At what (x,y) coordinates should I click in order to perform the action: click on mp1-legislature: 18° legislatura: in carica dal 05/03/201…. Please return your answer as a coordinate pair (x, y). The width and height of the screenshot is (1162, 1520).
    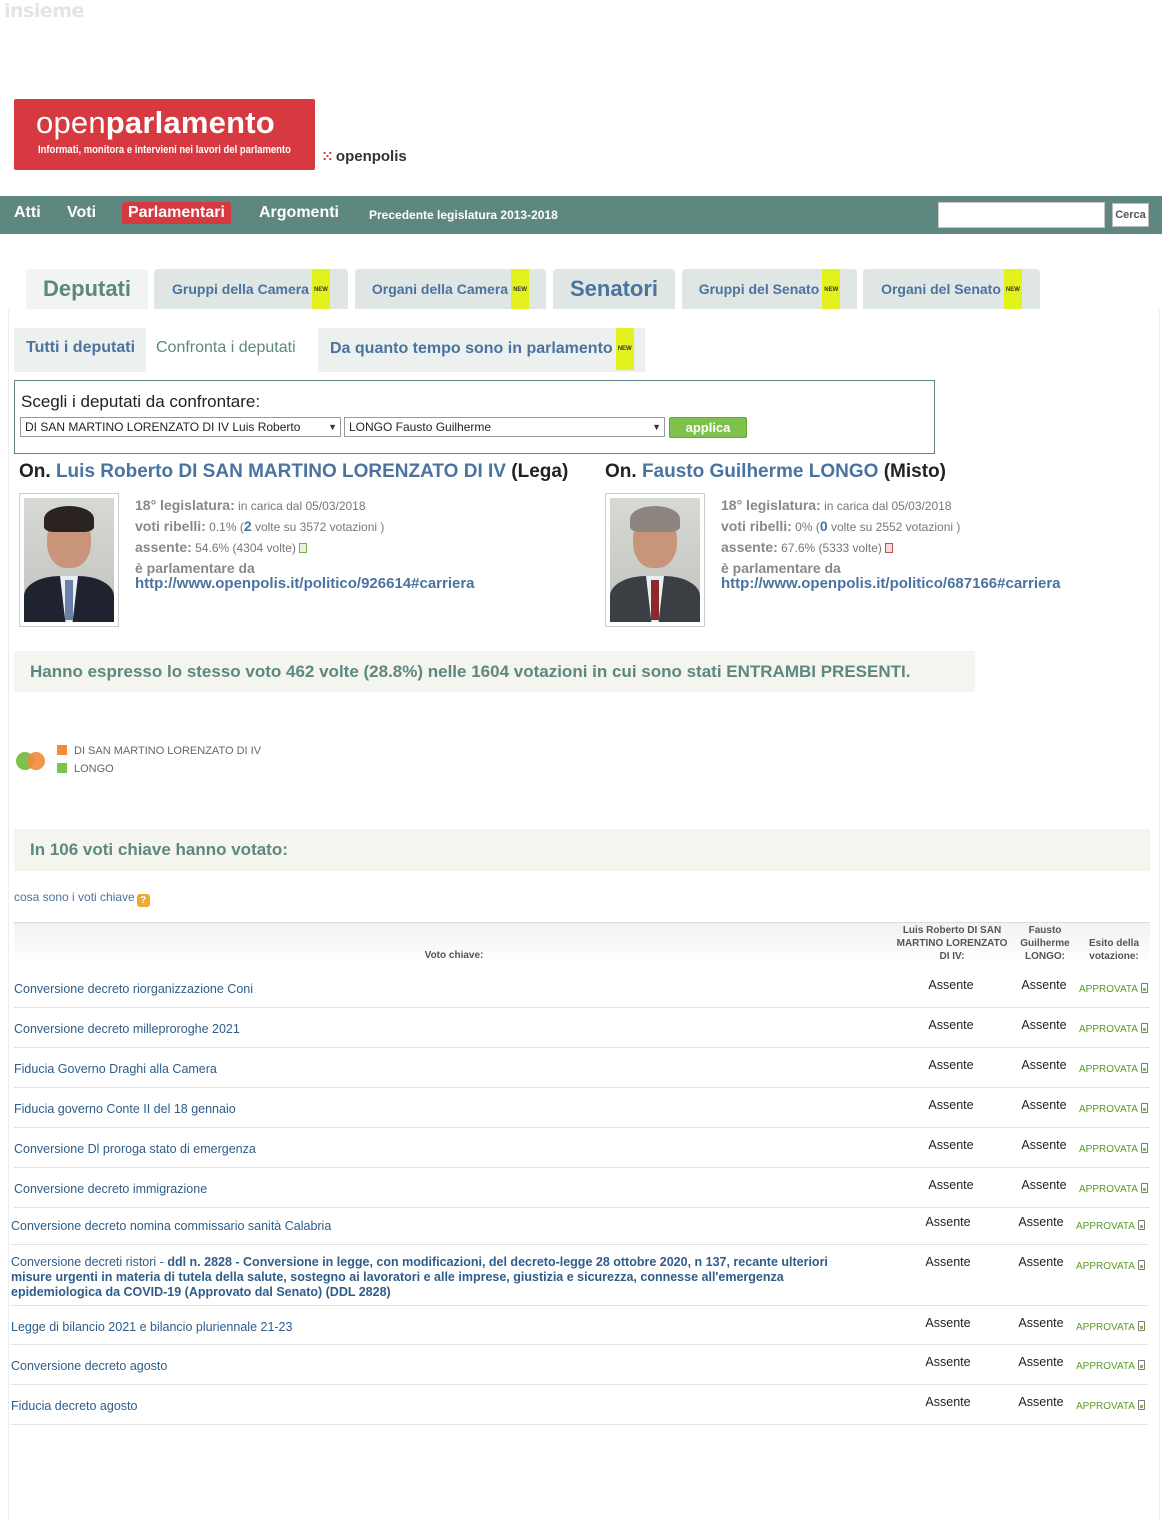
    Looking at the image, I should click on (250, 505).